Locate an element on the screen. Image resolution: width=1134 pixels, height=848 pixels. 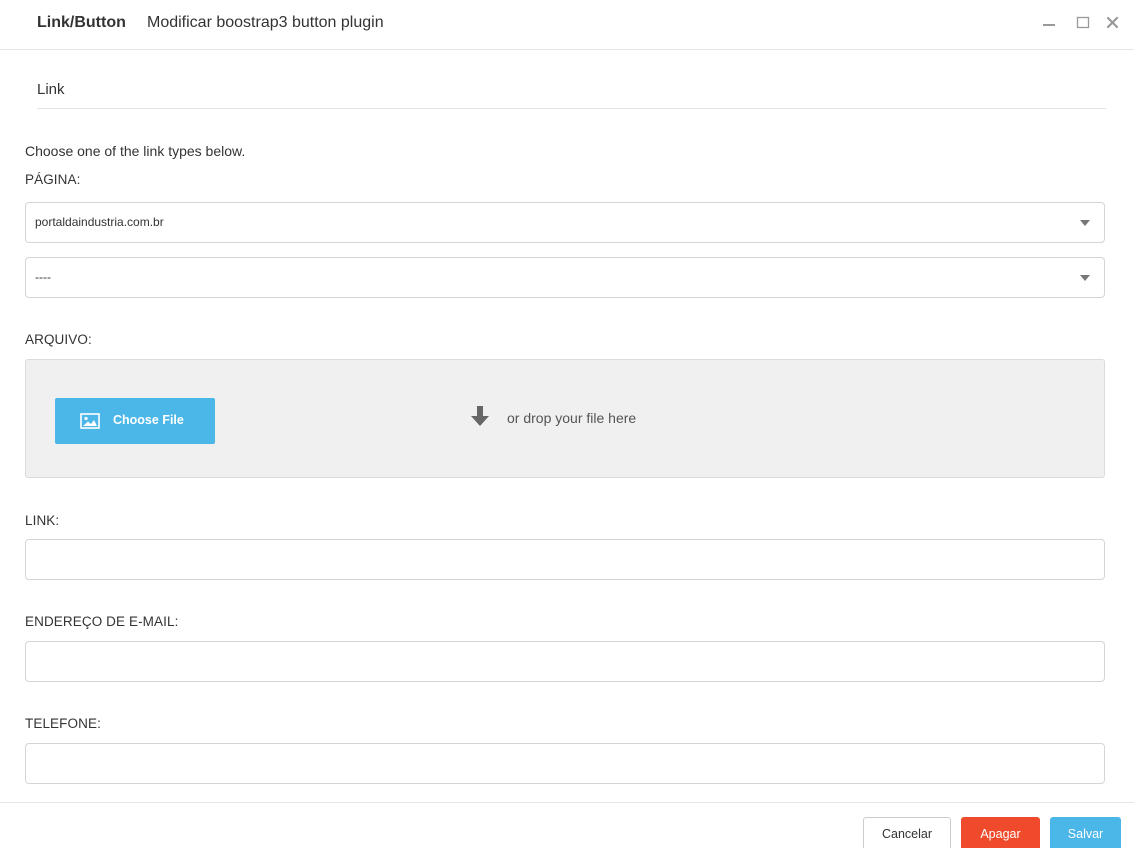
link-label: LINK: is located at coordinates (42, 520).